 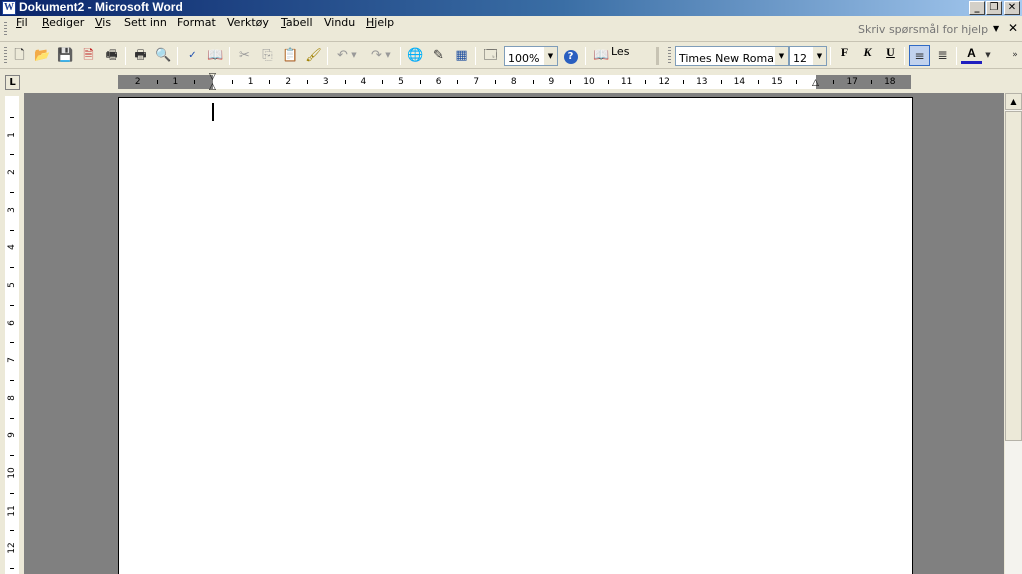 I want to click on first-line-indent-marker: ▽, so click(x=212, y=77).